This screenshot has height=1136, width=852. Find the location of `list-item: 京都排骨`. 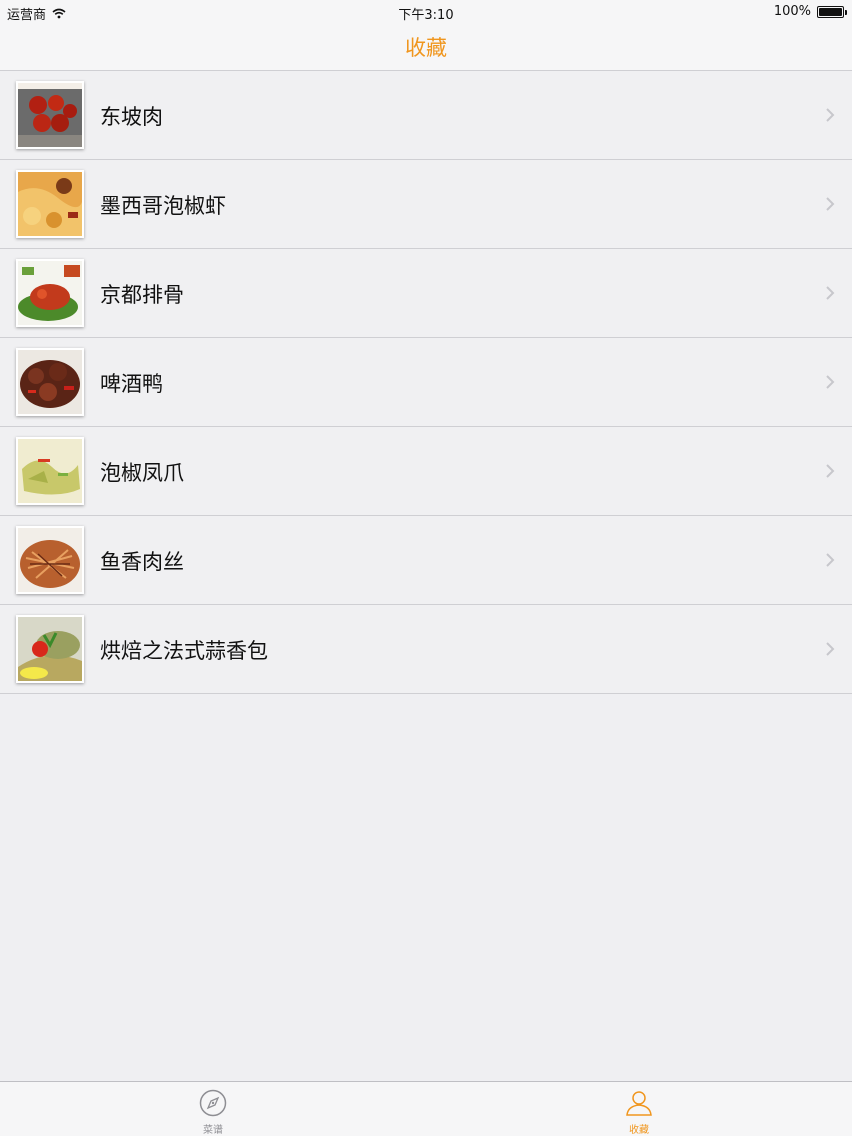

list-item: 京都排骨 is located at coordinates (426, 293).